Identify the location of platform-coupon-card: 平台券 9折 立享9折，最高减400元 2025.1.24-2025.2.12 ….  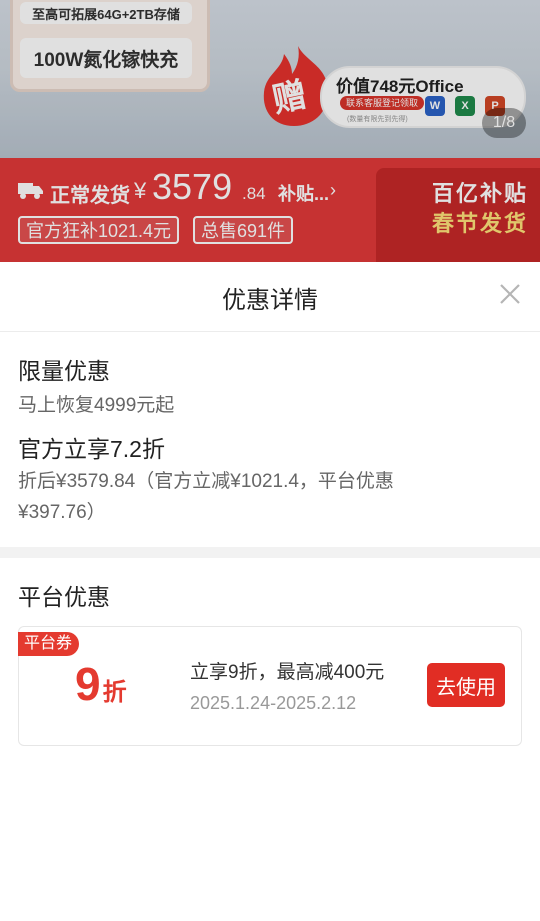
(270, 686).